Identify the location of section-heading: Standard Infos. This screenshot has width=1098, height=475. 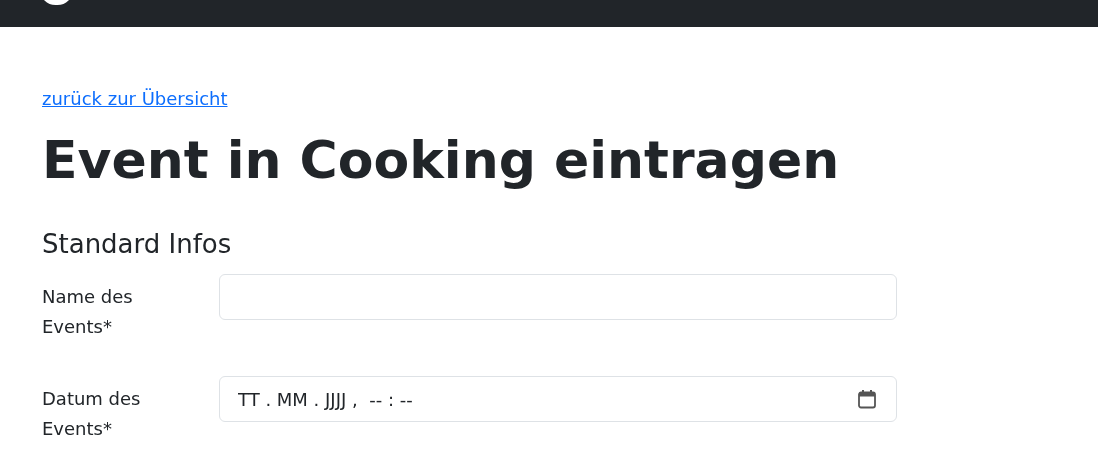
(137, 244).